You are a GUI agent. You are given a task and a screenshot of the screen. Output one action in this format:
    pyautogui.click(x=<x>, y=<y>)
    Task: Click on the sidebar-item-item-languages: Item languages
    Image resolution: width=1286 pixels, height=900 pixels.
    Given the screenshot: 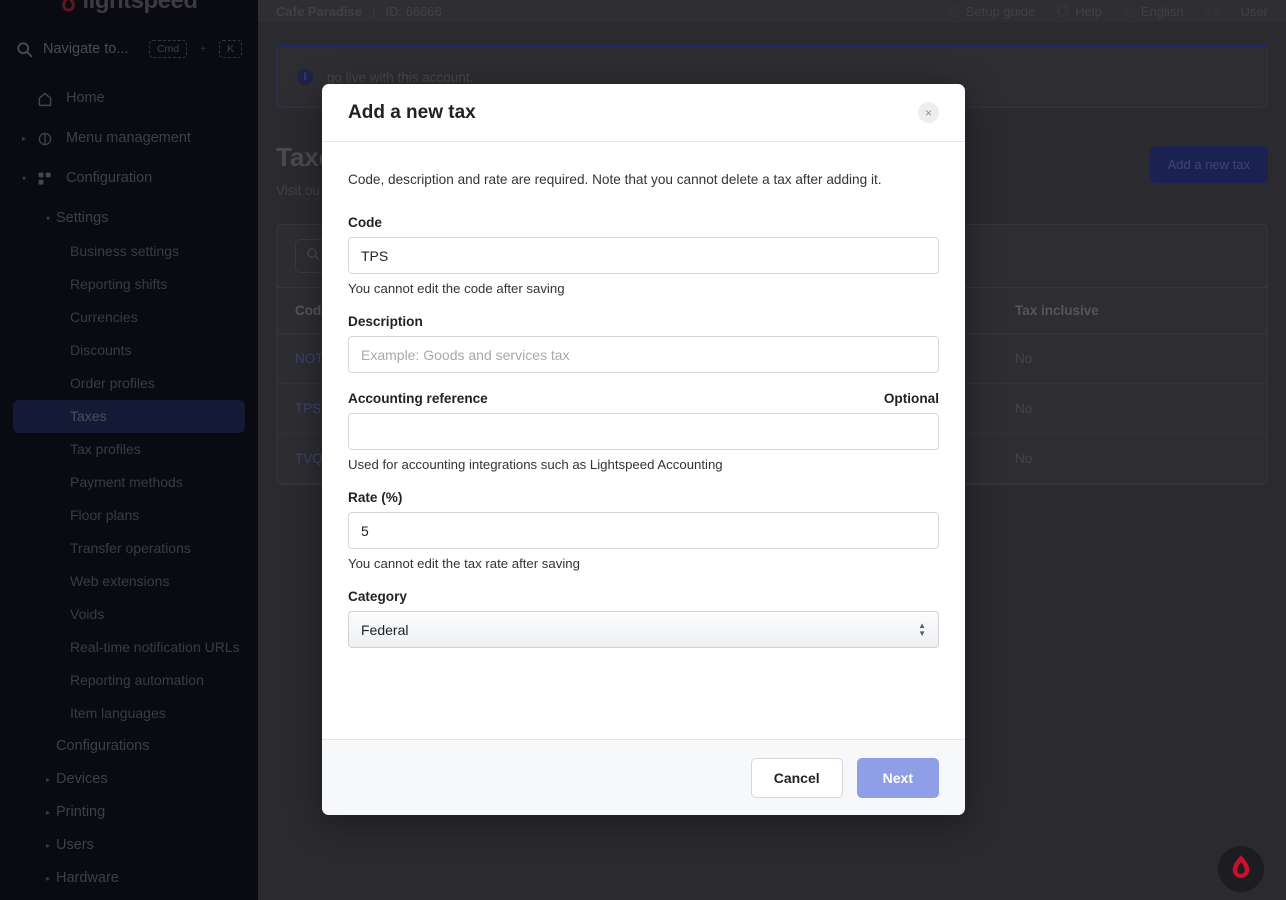 What is the action you would take?
    pyautogui.click(x=129, y=713)
    